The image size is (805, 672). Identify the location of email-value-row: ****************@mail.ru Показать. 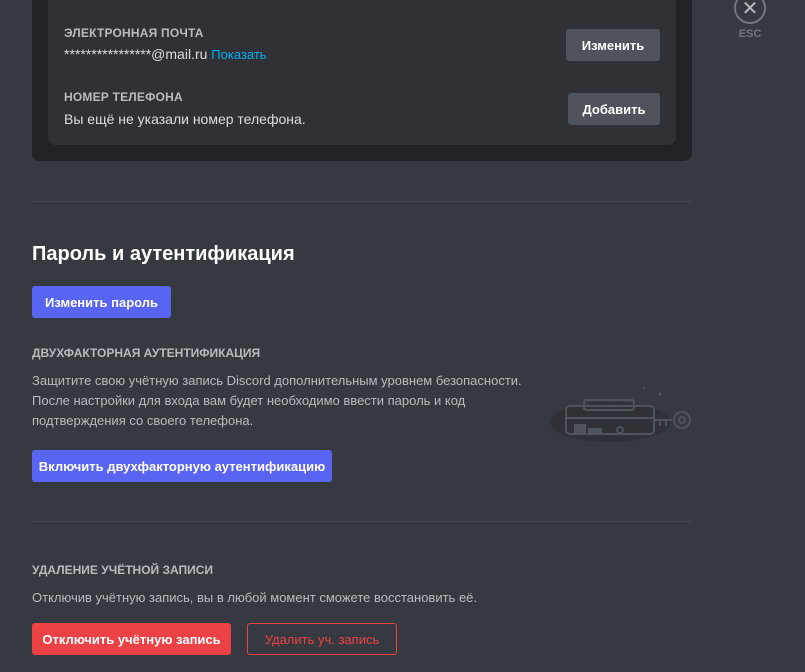
(165, 54).